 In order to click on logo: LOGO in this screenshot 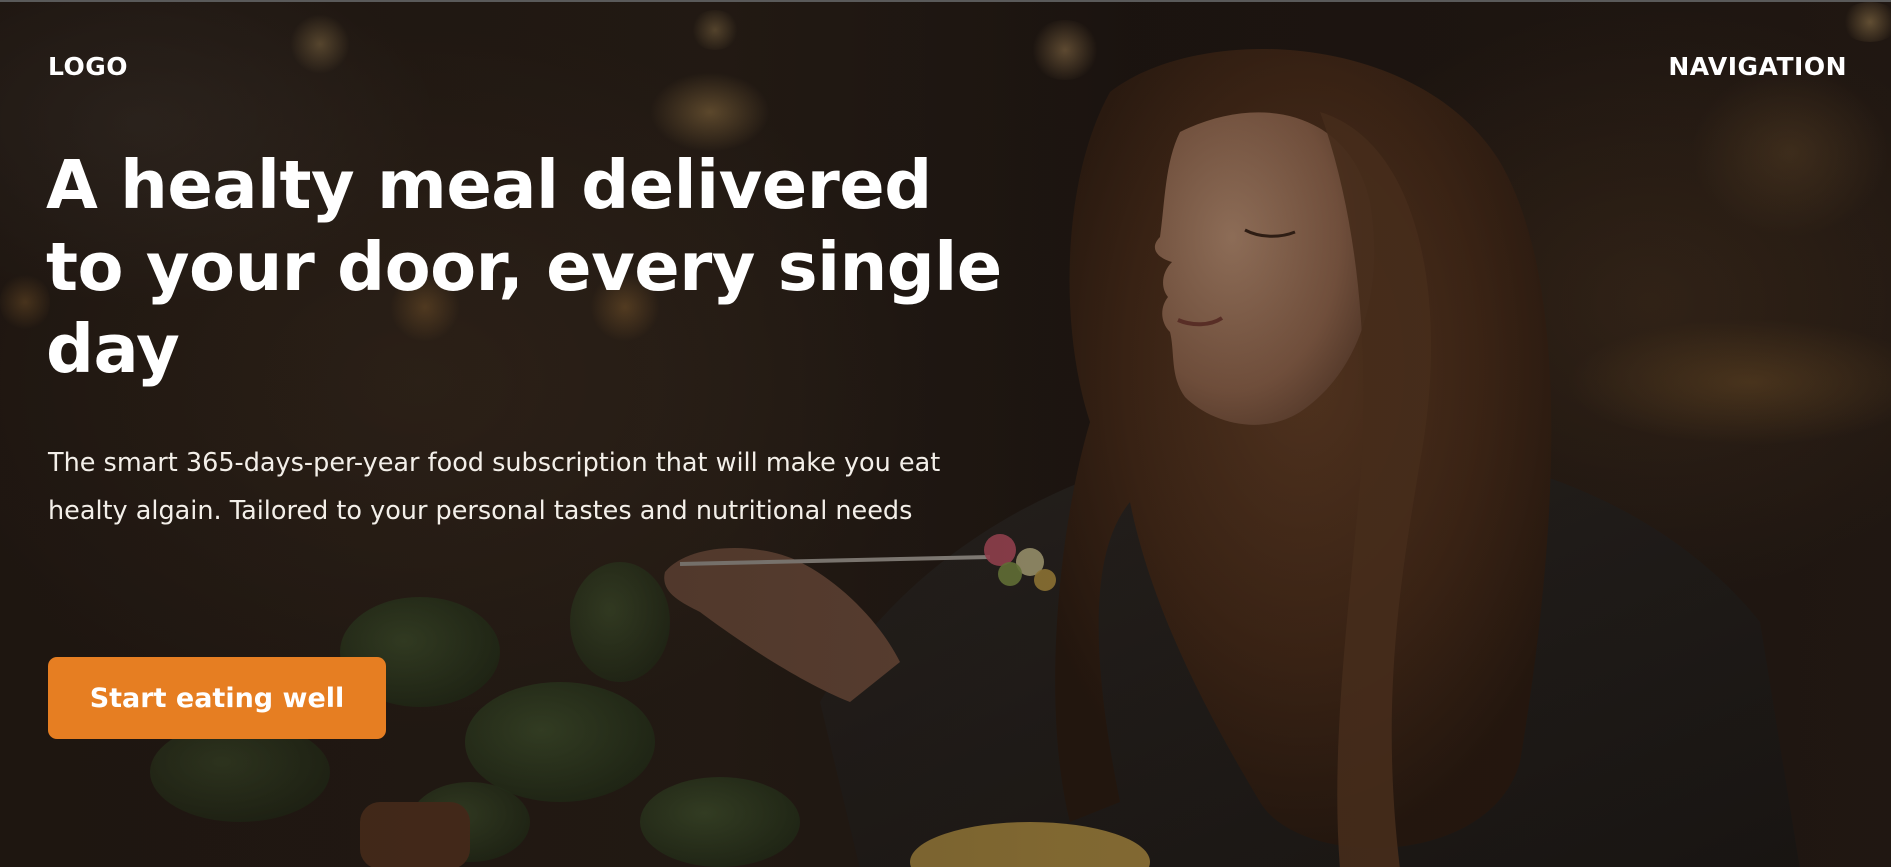, I will do `click(88, 66)`.